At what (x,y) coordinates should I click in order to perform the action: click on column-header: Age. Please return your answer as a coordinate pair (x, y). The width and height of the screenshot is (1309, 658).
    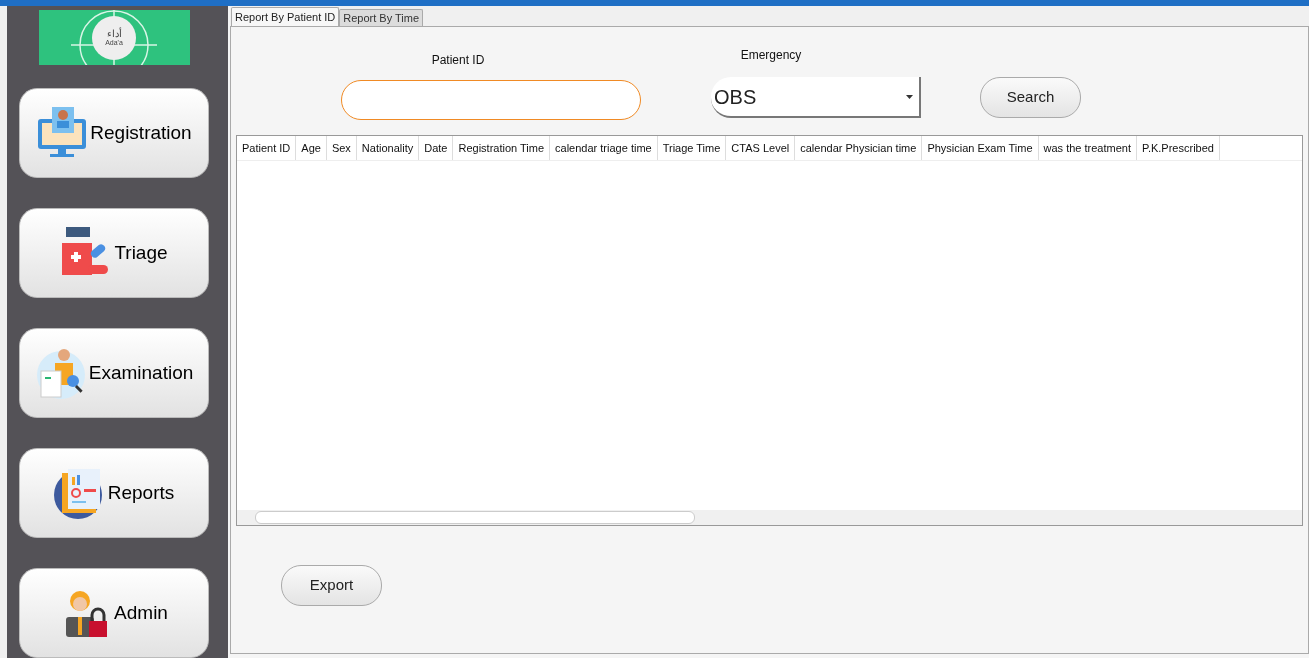
    Looking at the image, I should click on (311, 148).